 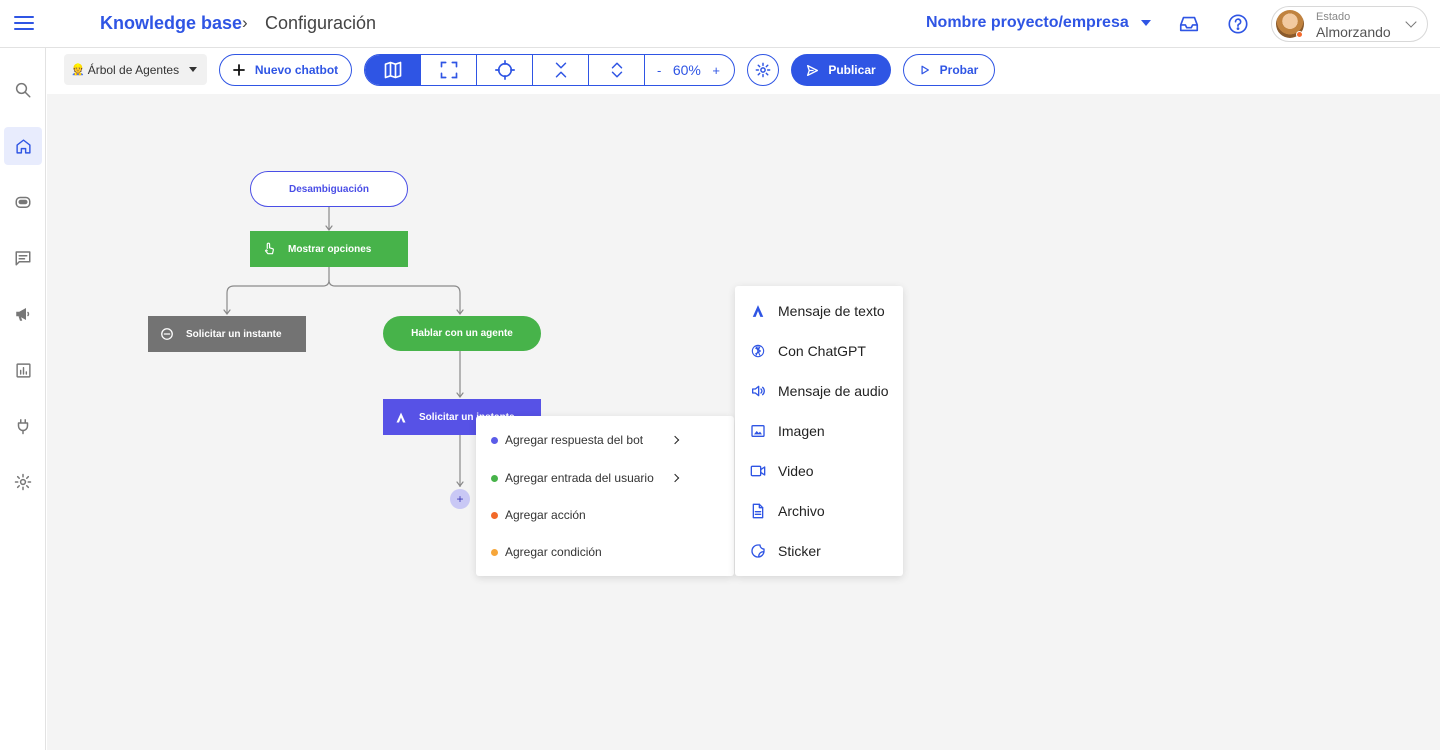 I want to click on zoom-control: - 60% +, so click(x=689, y=70).